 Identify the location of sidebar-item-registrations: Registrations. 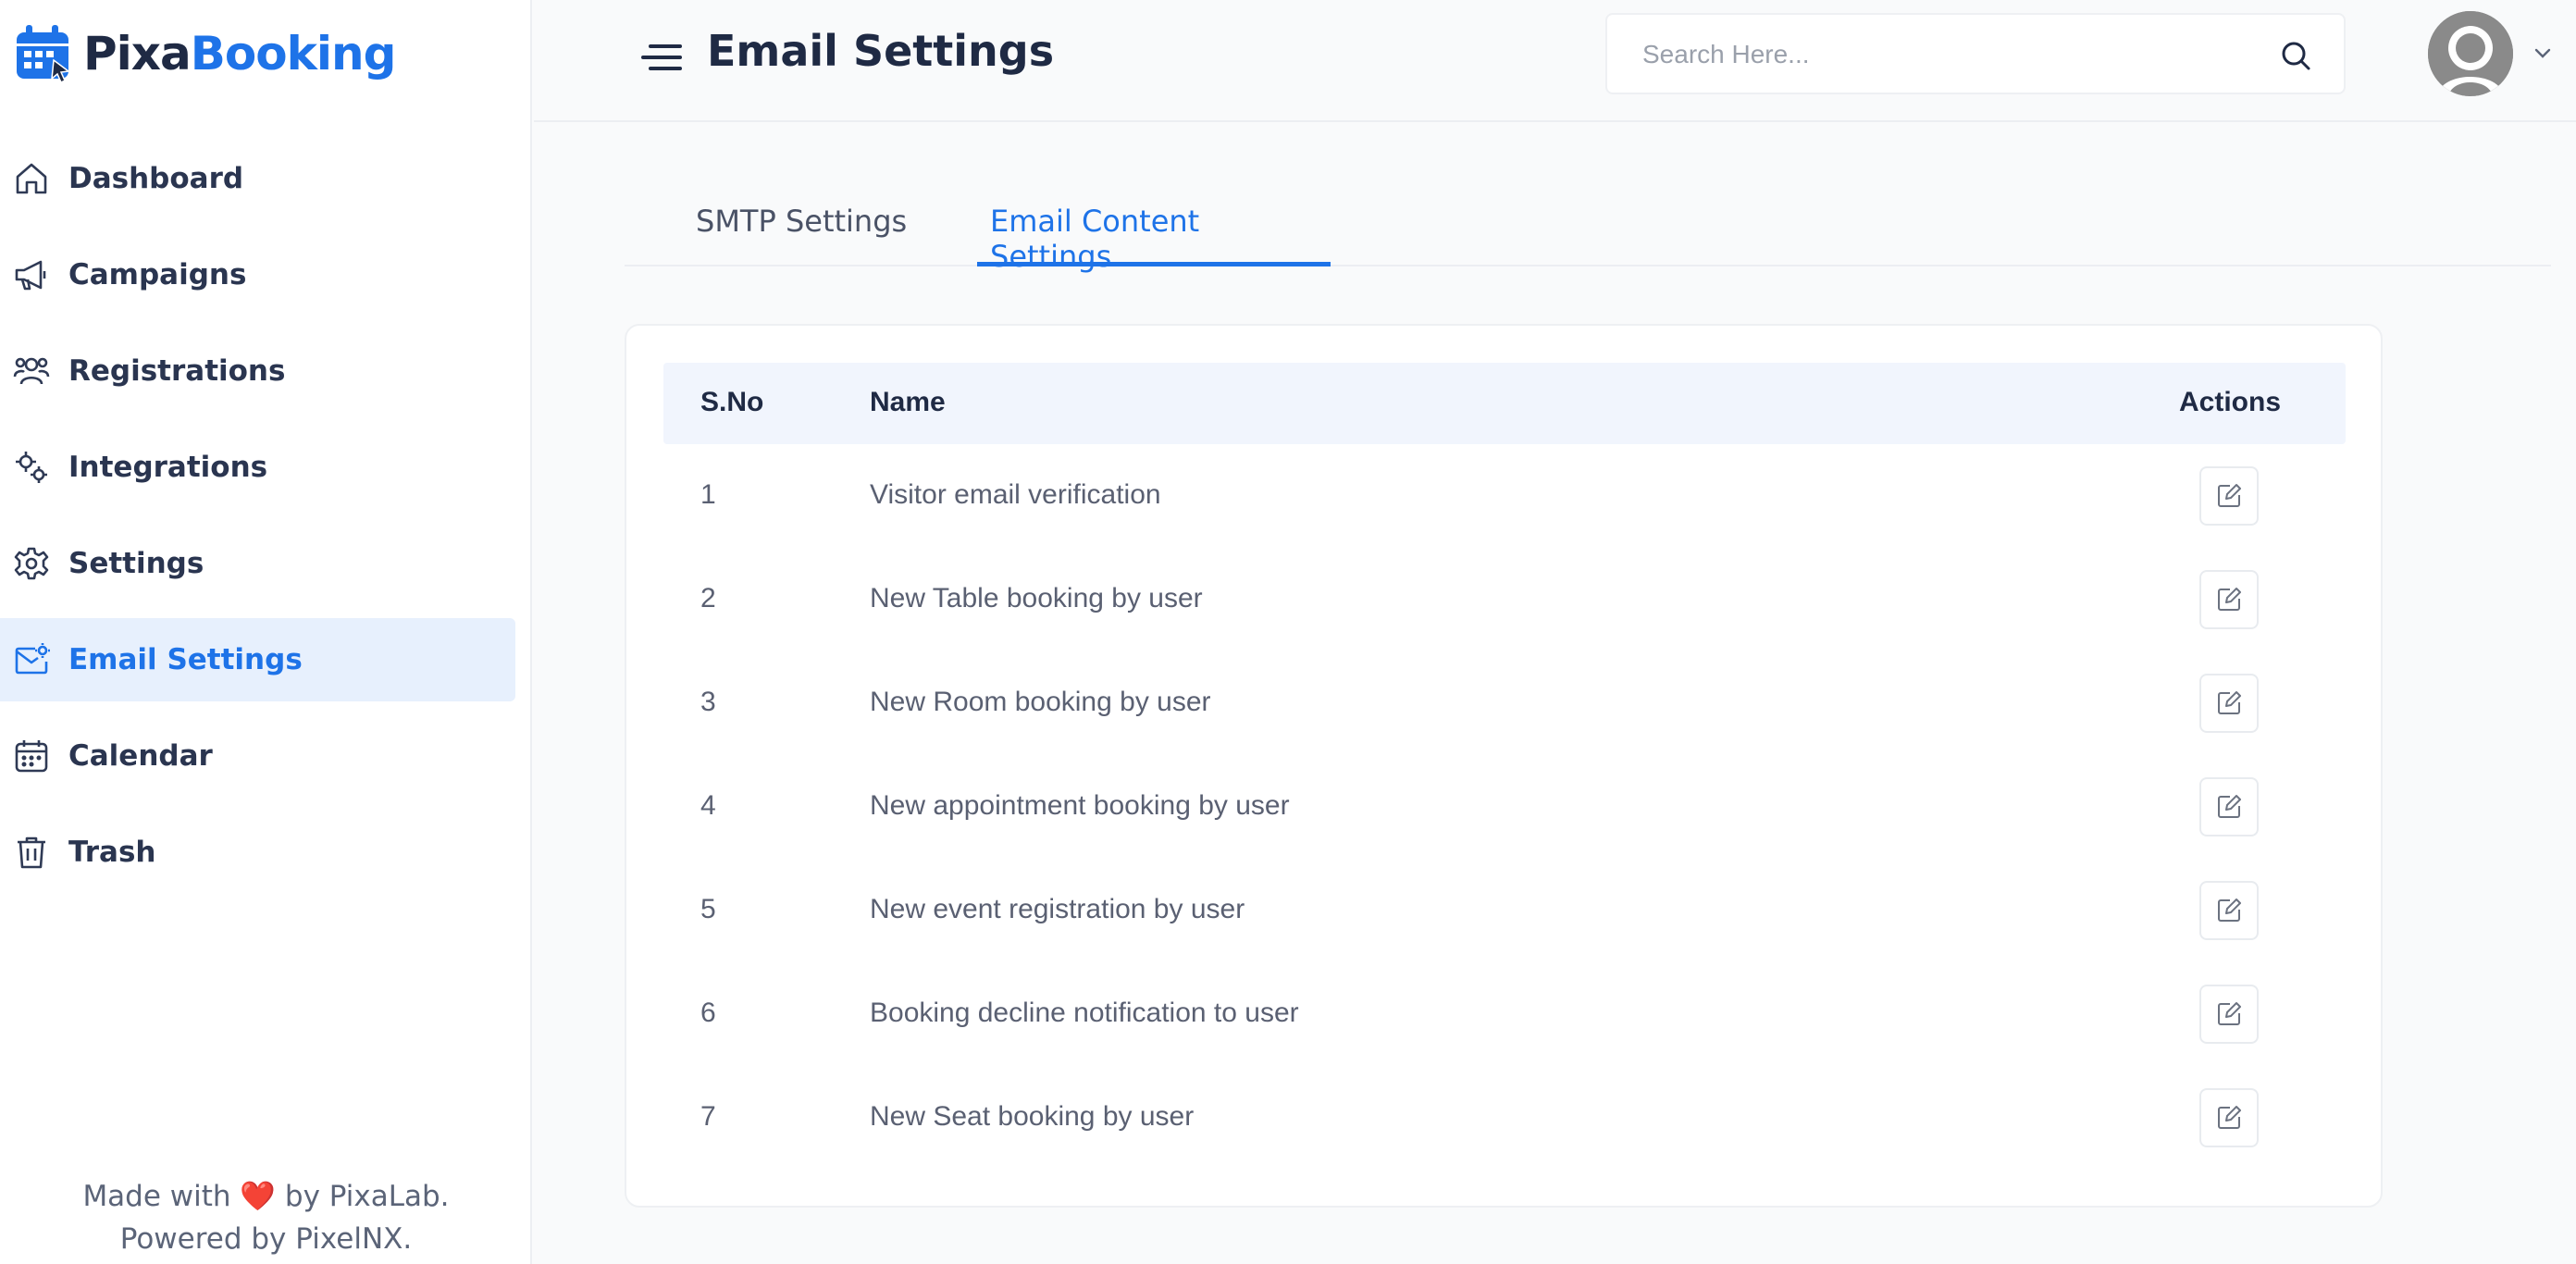
(257, 371).